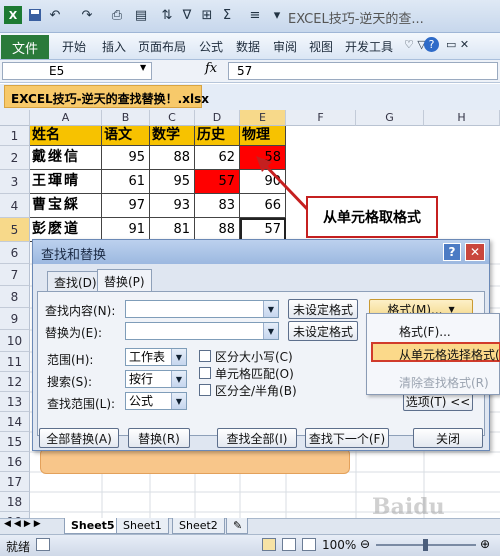 Image resolution: width=500 pixels, height=556 pixels. Describe the element at coordinates (485, 544) in the screenshot. I see `zoom-in-icon: ⊕` at that location.